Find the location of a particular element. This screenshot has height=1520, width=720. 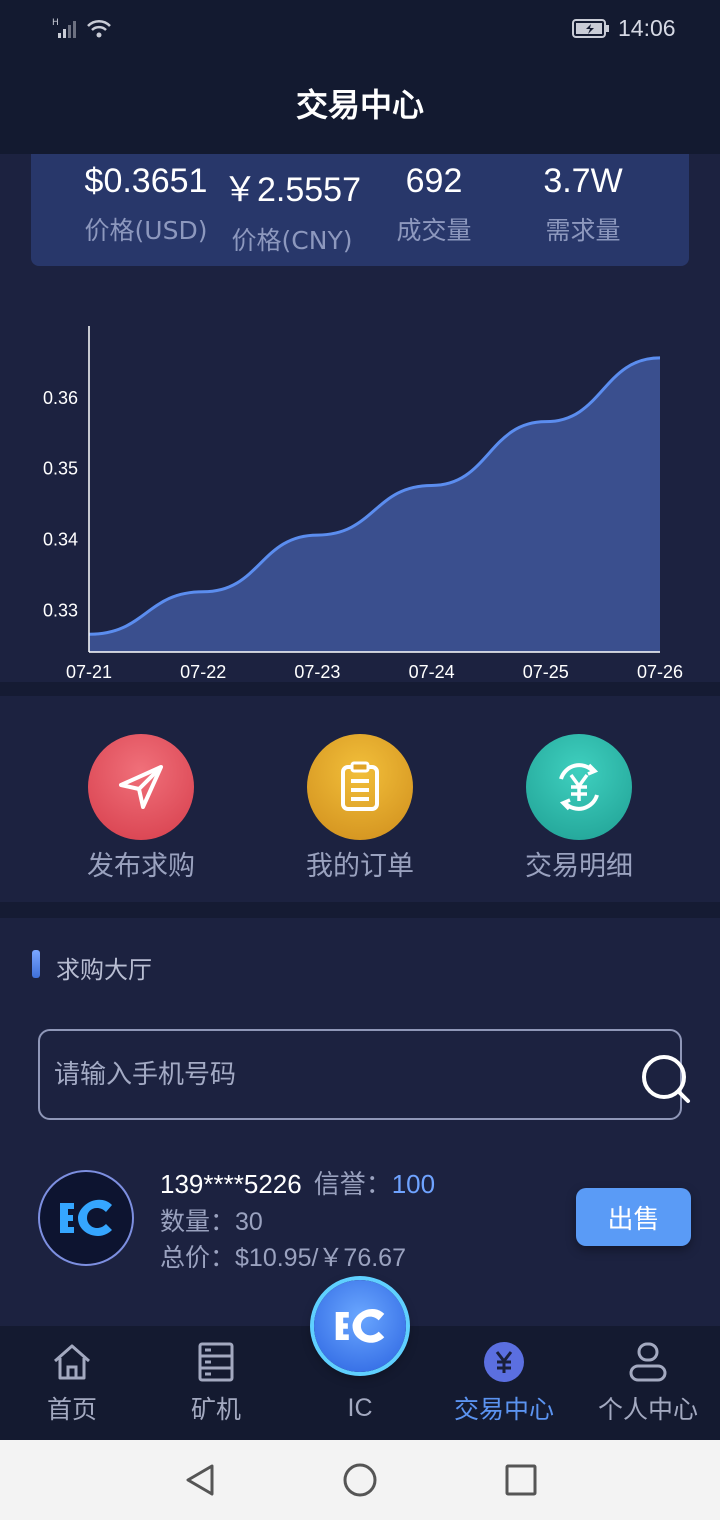

back-icon is located at coordinates (202, 1480).